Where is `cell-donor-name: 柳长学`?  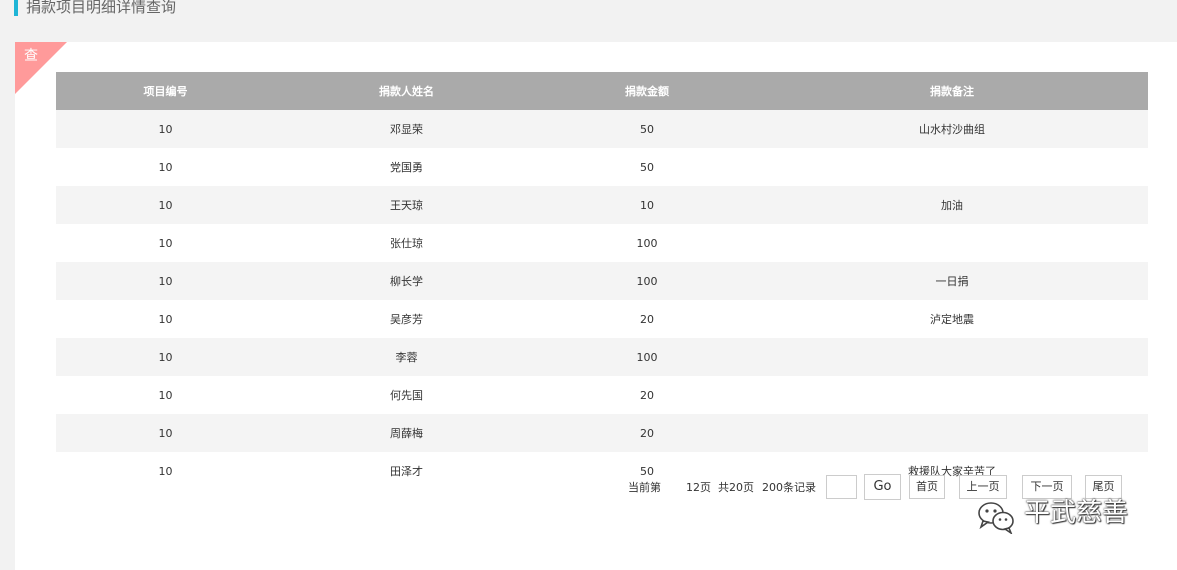 cell-donor-name: 柳长学 is located at coordinates (406, 281).